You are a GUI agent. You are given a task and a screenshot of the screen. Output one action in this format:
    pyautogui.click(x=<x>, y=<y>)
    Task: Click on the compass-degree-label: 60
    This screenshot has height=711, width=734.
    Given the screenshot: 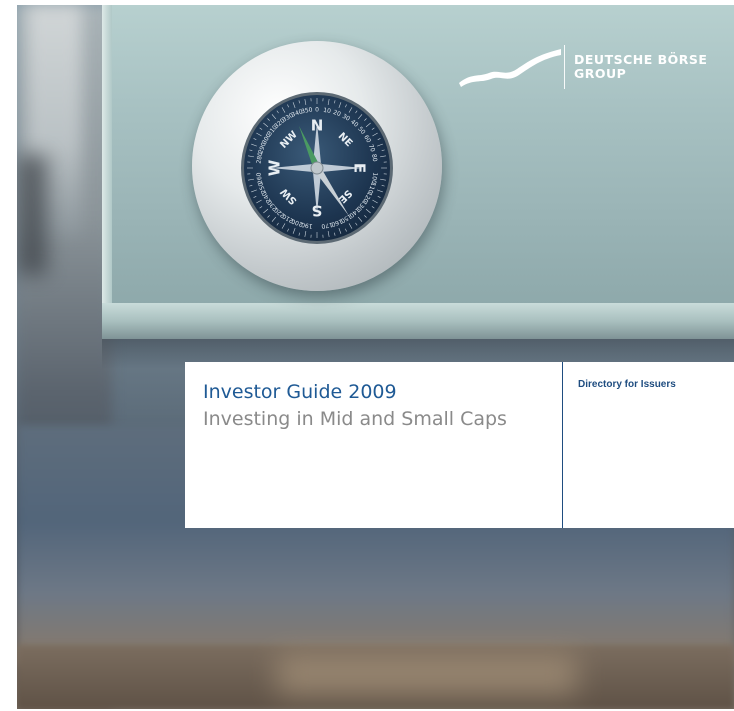 What is the action you would take?
    pyautogui.click(x=367, y=139)
    